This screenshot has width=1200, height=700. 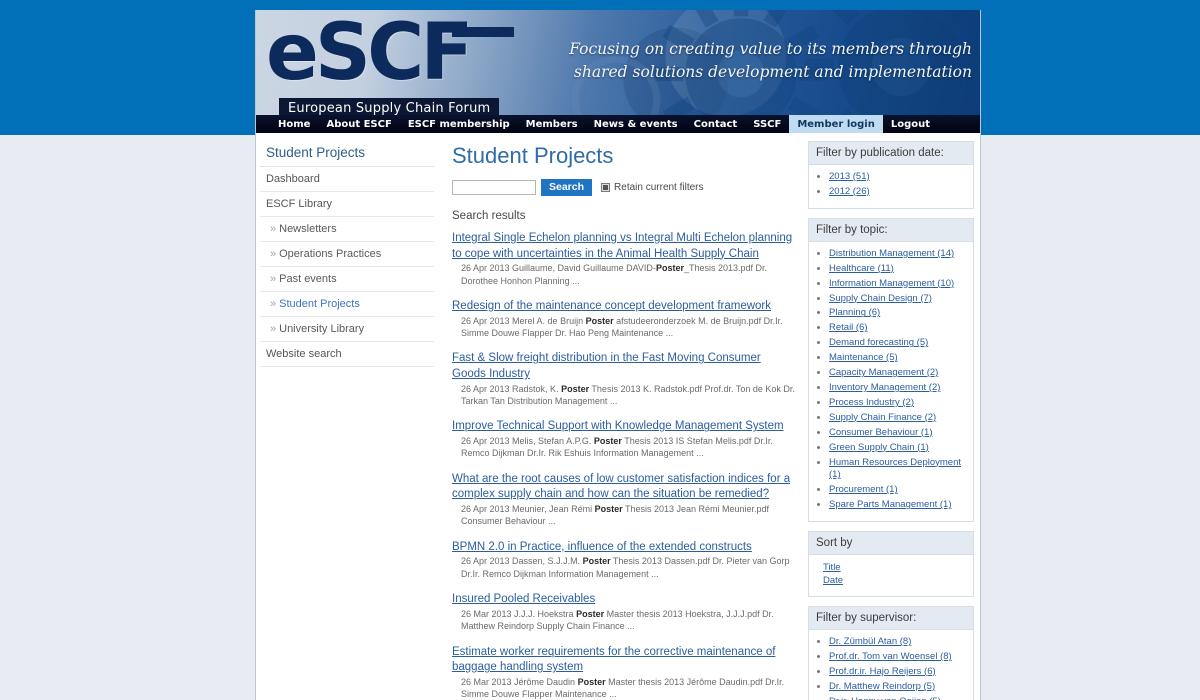 I want to click on nav-item-members: Members, so click(x=552, y=124).